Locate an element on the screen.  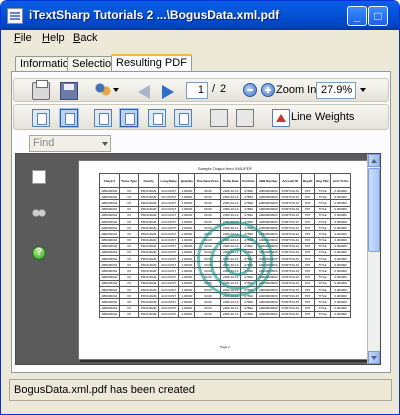
continuous-page-icon is located at coordinates (129, 118).